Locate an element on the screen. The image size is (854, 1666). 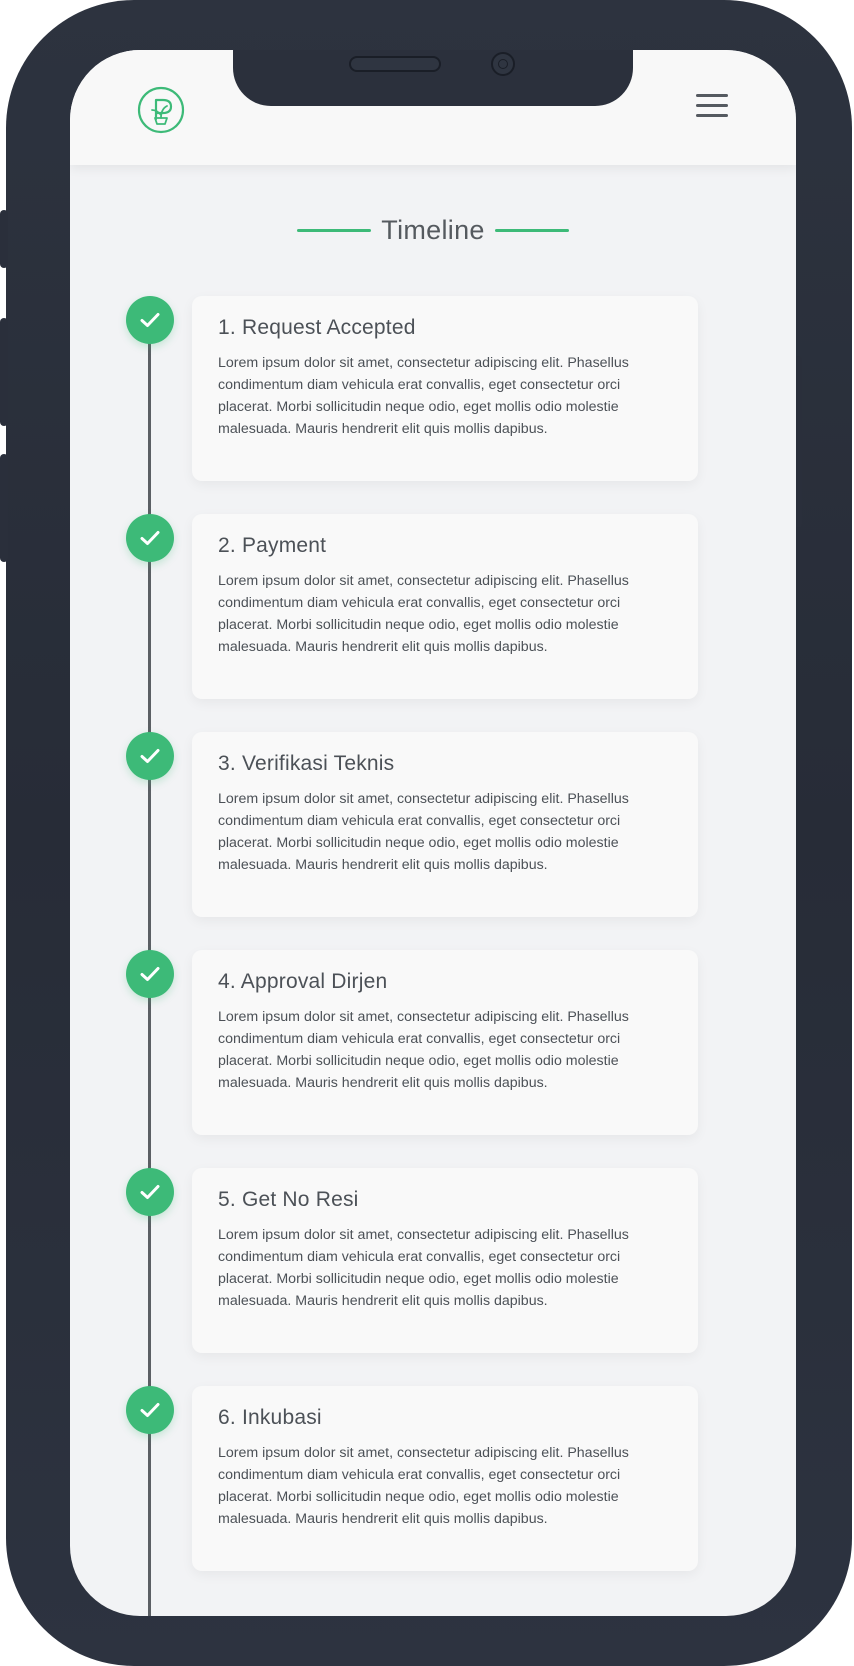
notch is located at coordinates (433, 78).